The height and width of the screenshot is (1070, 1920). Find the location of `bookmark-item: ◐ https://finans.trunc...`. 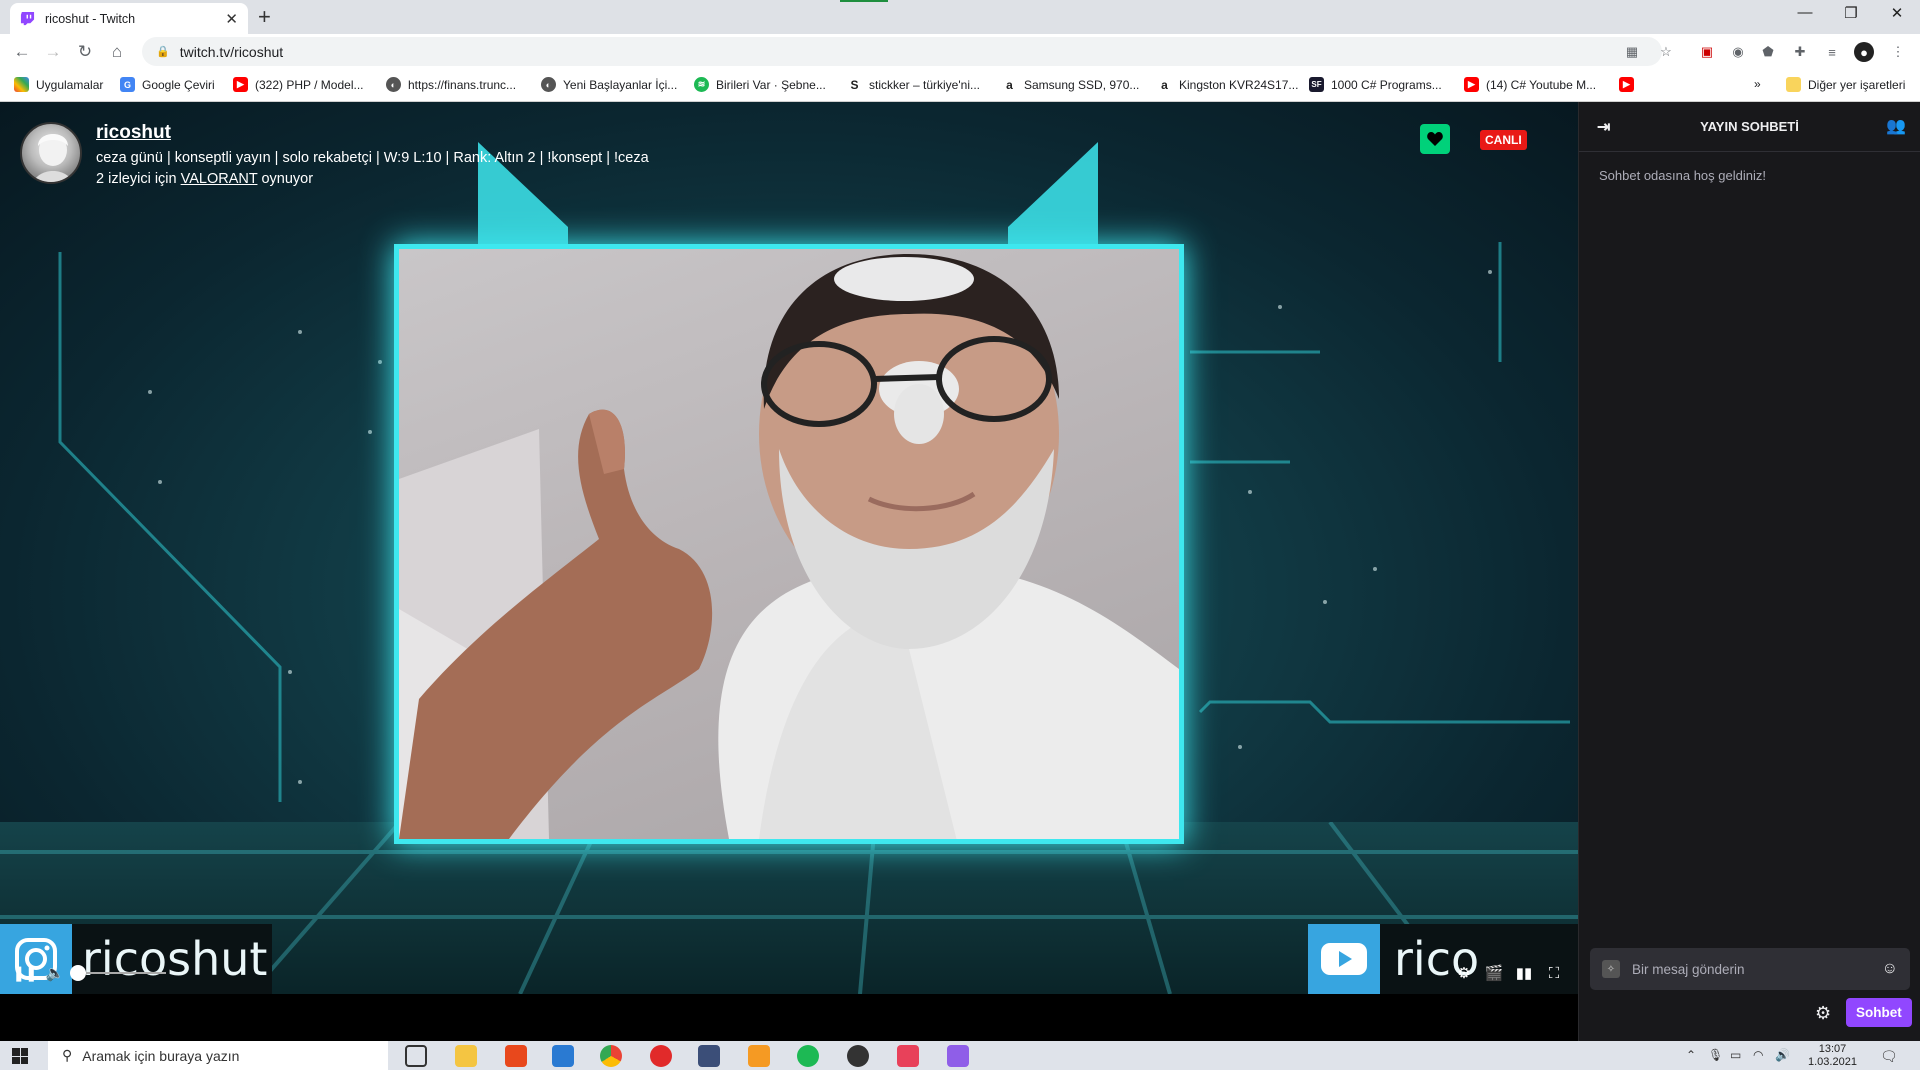

bookmark-item: ◐ https://finans.trunc... is located at coordinates (451, 84).